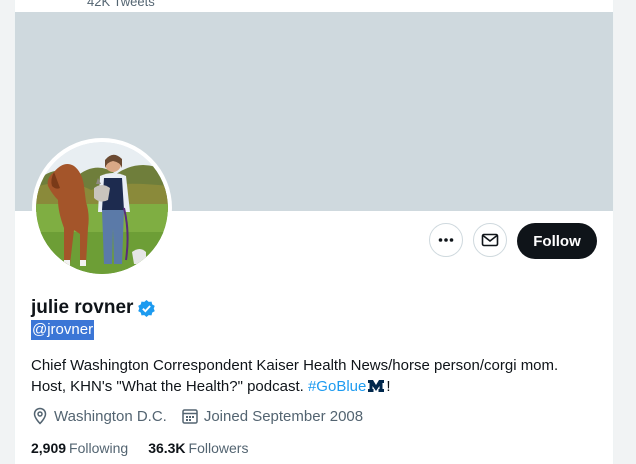 The width and height of the screenshot is (636, 464). I want to click on block-m-emoji, so click(376, 388).